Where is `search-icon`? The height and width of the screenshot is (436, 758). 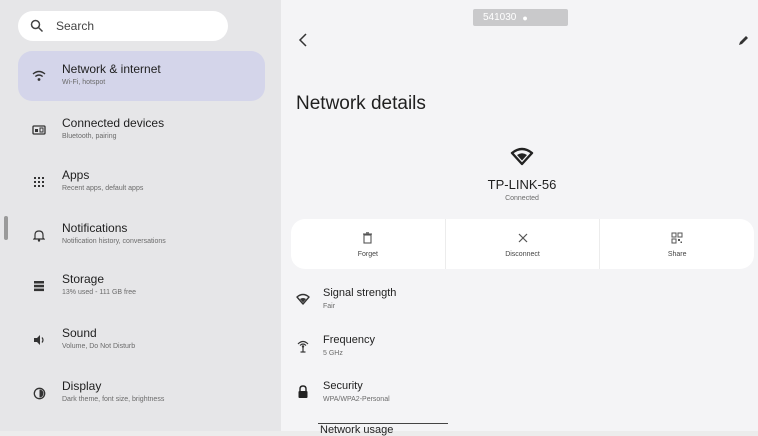
search-icon is located at coordinates (37, 26).